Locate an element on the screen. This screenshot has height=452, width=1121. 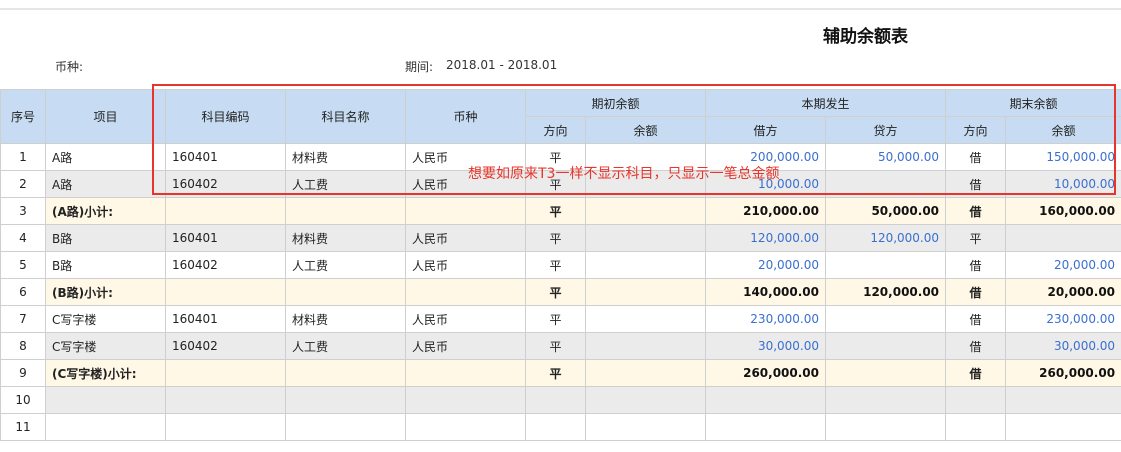
cell-credit: 50,000.00 is located at coordinates (886, 157).